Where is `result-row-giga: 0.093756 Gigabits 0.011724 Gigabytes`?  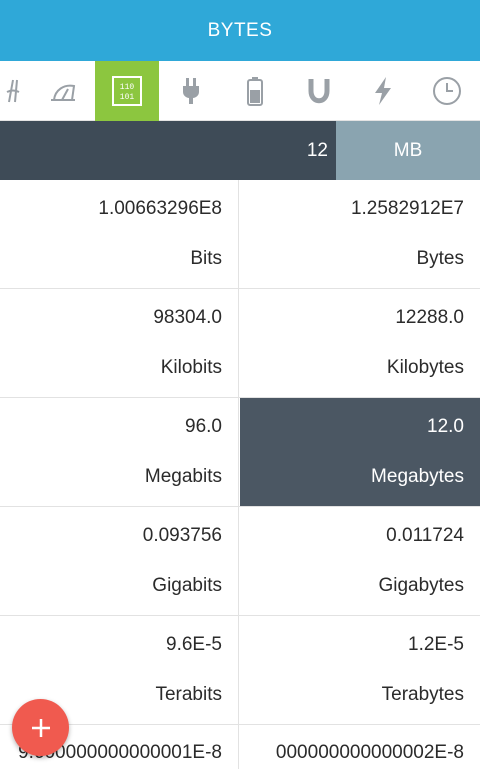 result-row-giga: 0.093756 Gigabits 0.011724 Gigabytes is located at coordinates (240, 561).